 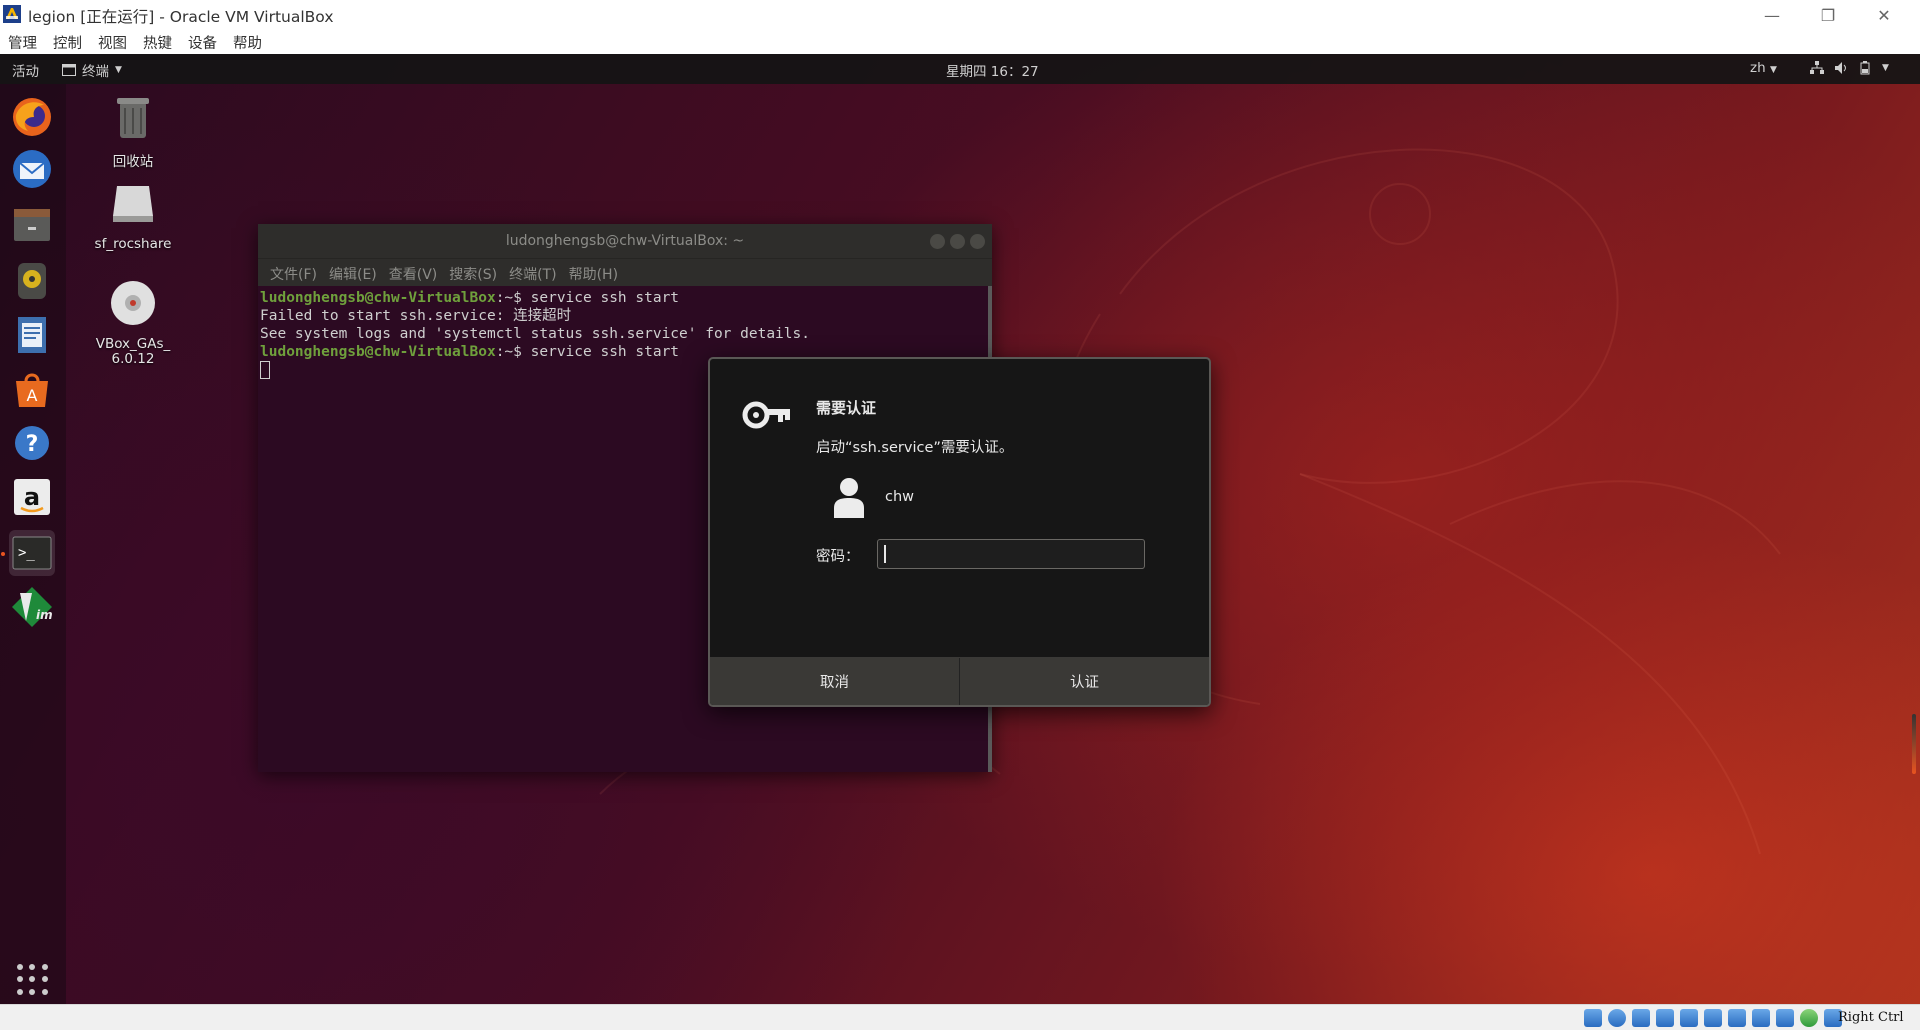 What do you see at coordinates (915, 448) in the screenshot?
I see `auth-dialog-message: 启动“ssh.service”需要认证。` at bounding box center [915, 448].